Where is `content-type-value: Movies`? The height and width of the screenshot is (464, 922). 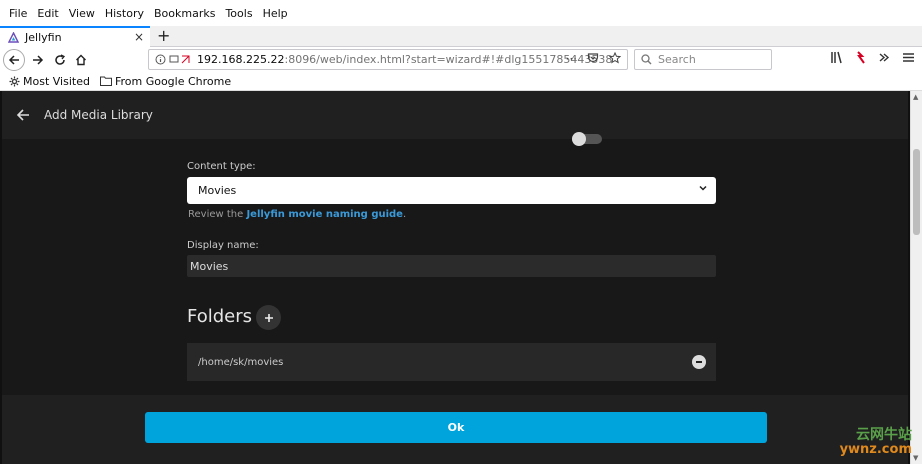
content-type-value: Movies is located at coordinates (217, 190).